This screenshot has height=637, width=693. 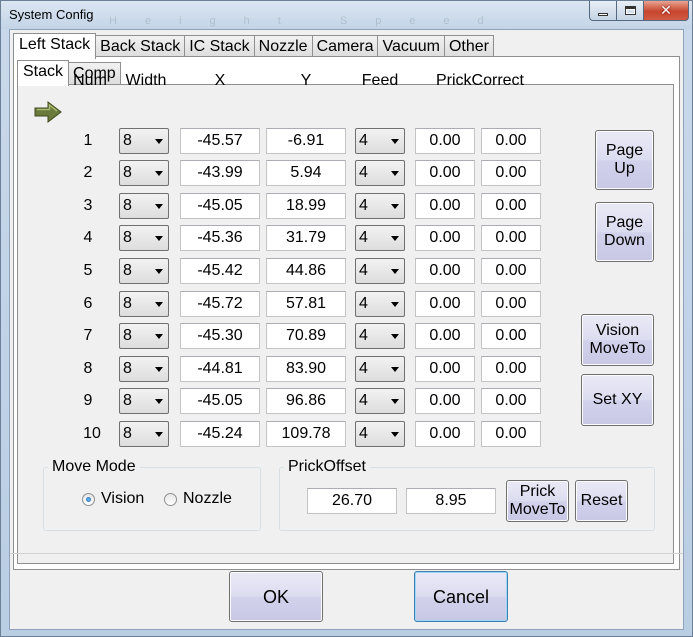 I want to click on y-field: 57.81, so click(x=306, y=304).